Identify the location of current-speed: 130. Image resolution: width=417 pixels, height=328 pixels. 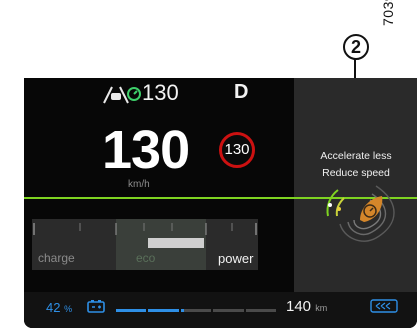
(146, 150).